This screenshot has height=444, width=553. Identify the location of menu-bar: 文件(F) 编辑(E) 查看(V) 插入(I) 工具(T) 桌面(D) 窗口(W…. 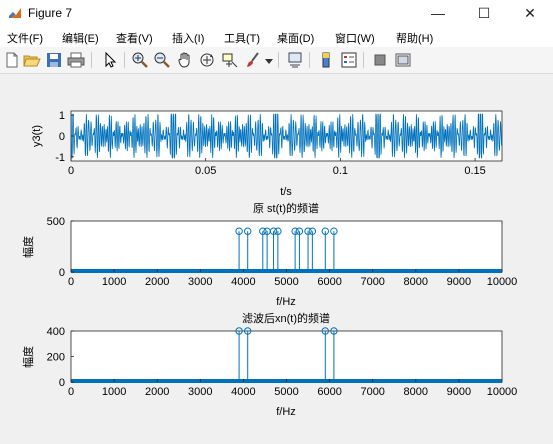
(276, 37).